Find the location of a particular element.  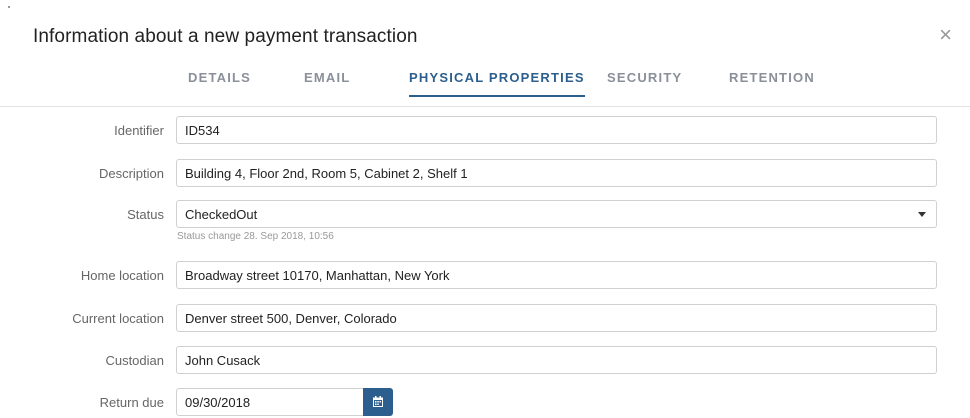

chevron-down-icon is located at coordinates (922, 214).